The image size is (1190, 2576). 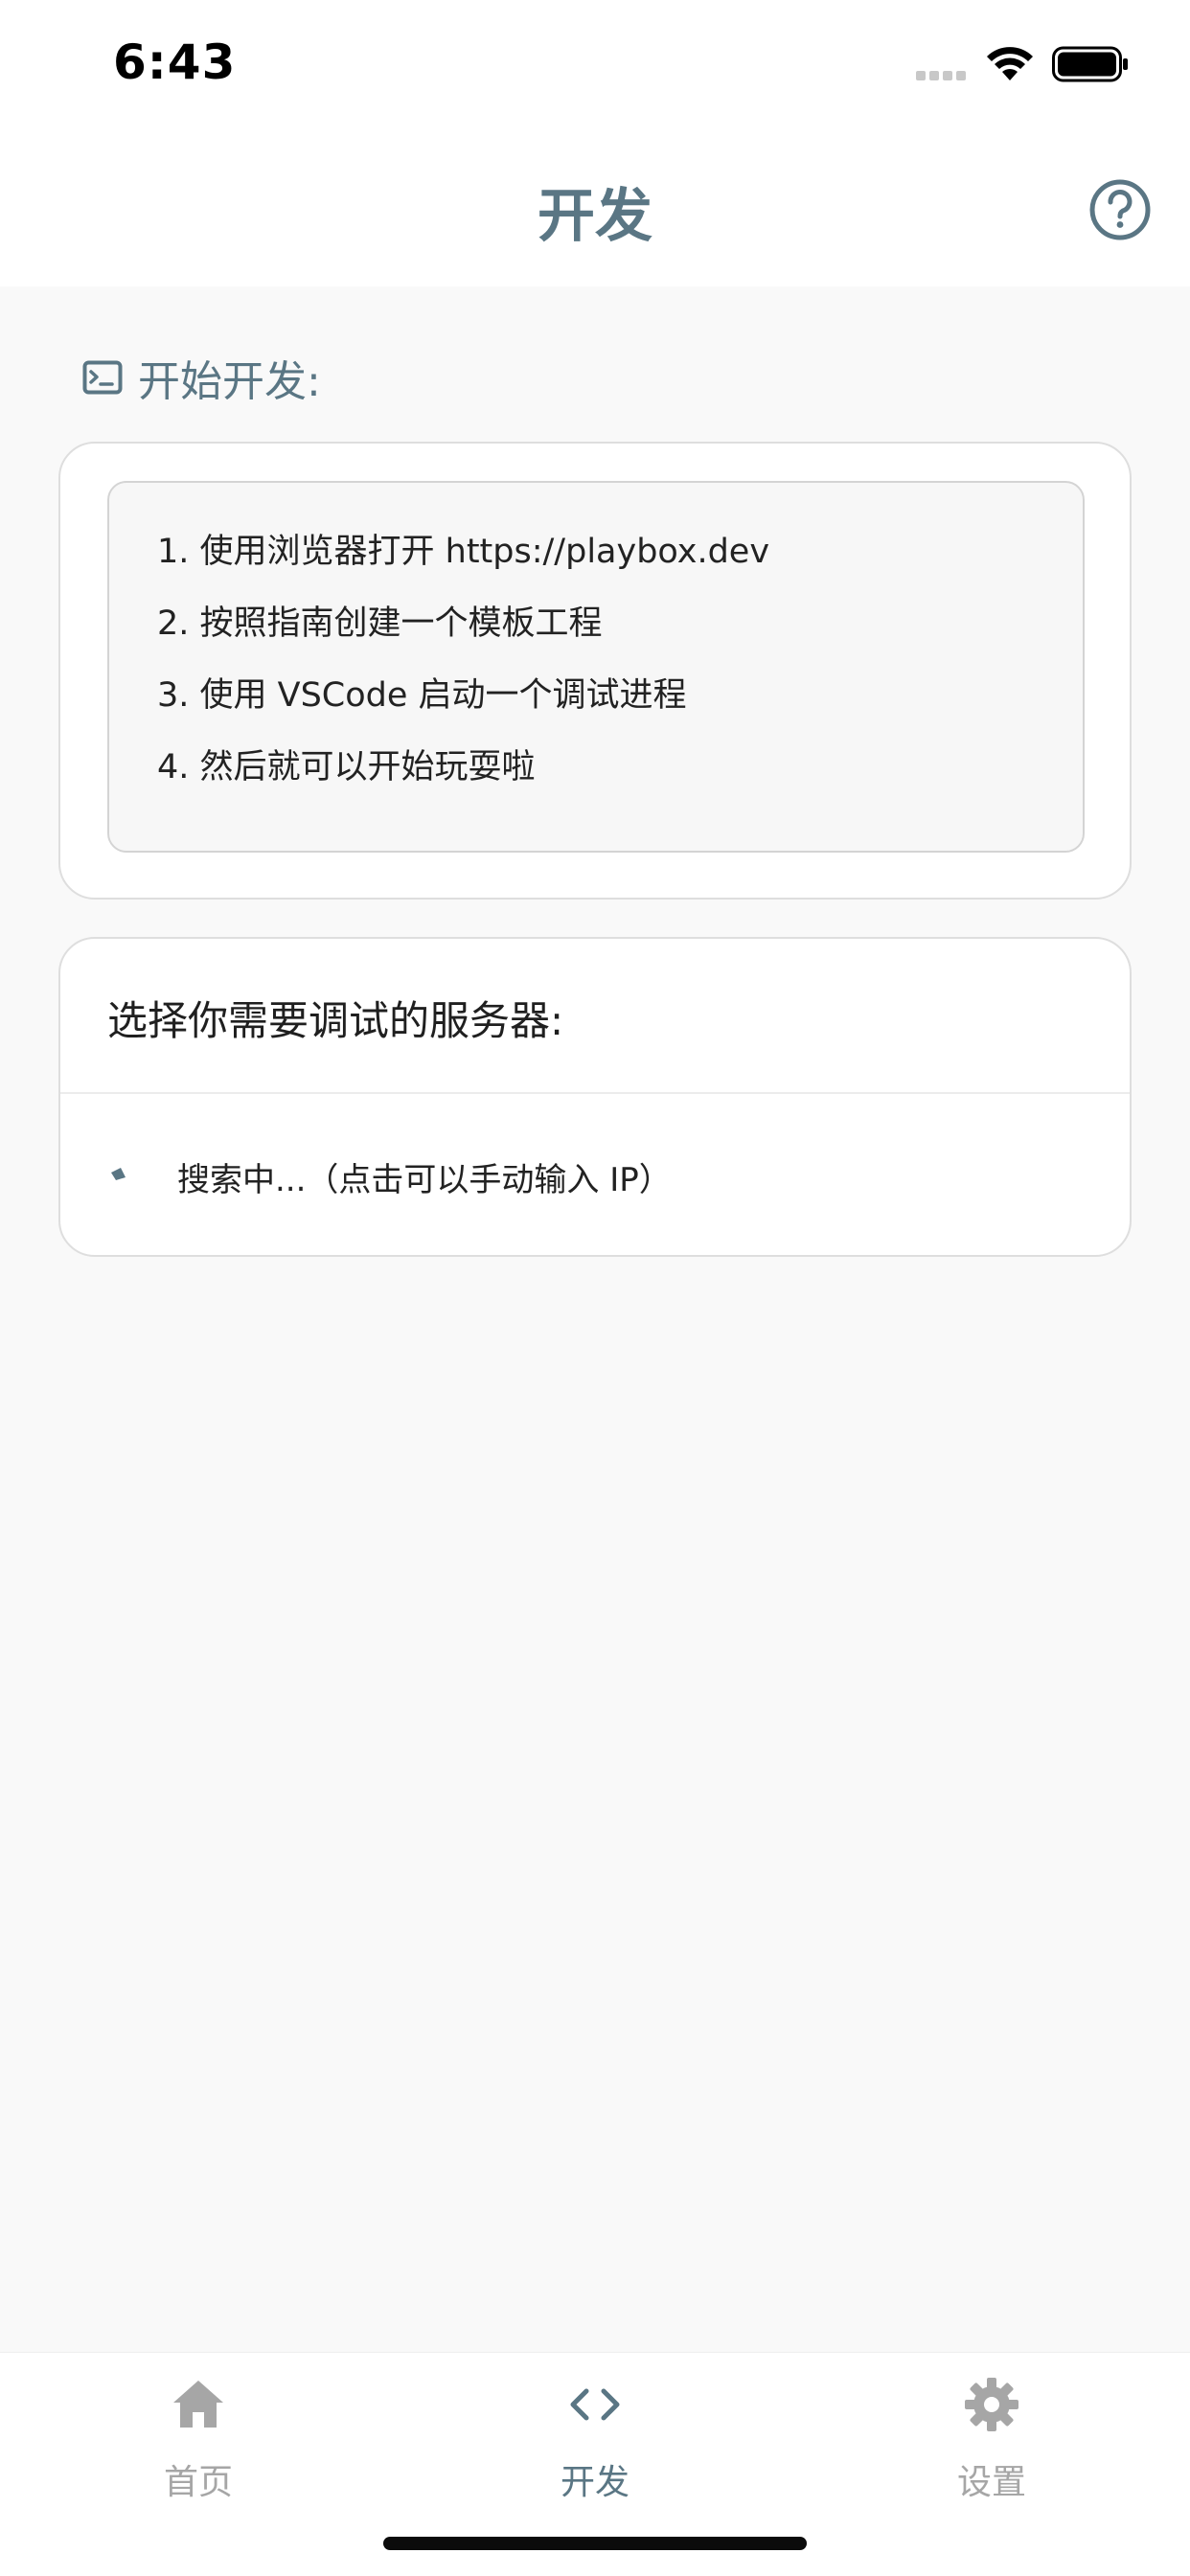 I want to click on instruction-step: 3. 使用 VSCode 启动一个调试进程, so click(x=422, y=695).